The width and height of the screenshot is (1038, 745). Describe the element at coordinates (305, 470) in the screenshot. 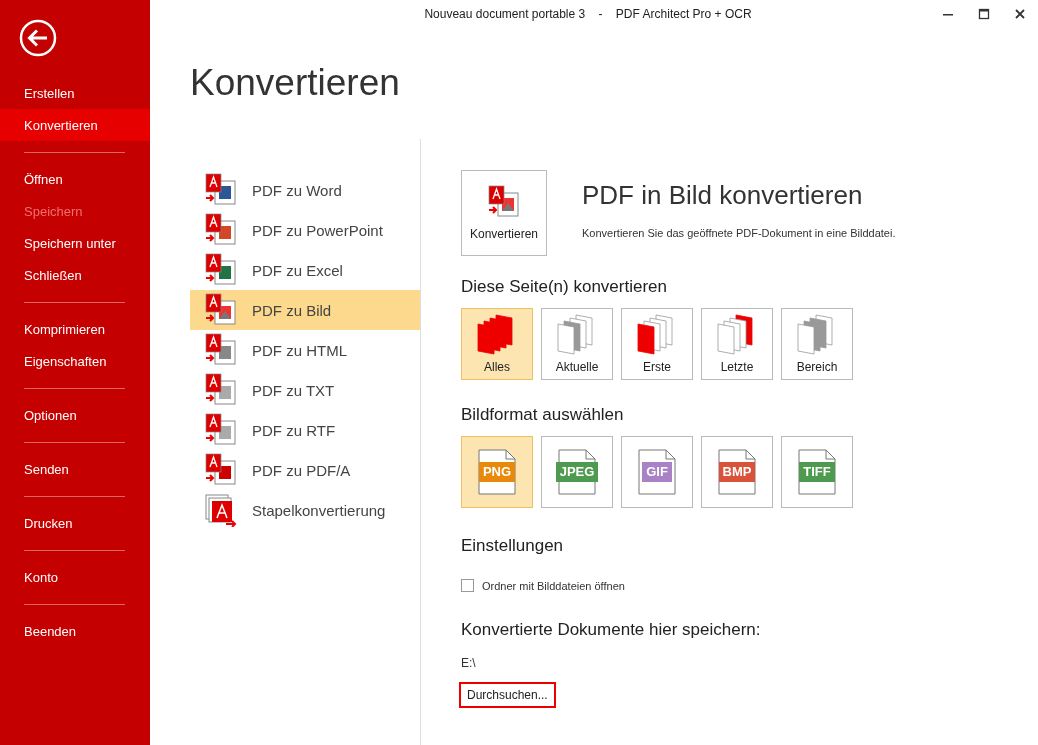

I see `conversion-option: PDF zu PDF/A` at that location.